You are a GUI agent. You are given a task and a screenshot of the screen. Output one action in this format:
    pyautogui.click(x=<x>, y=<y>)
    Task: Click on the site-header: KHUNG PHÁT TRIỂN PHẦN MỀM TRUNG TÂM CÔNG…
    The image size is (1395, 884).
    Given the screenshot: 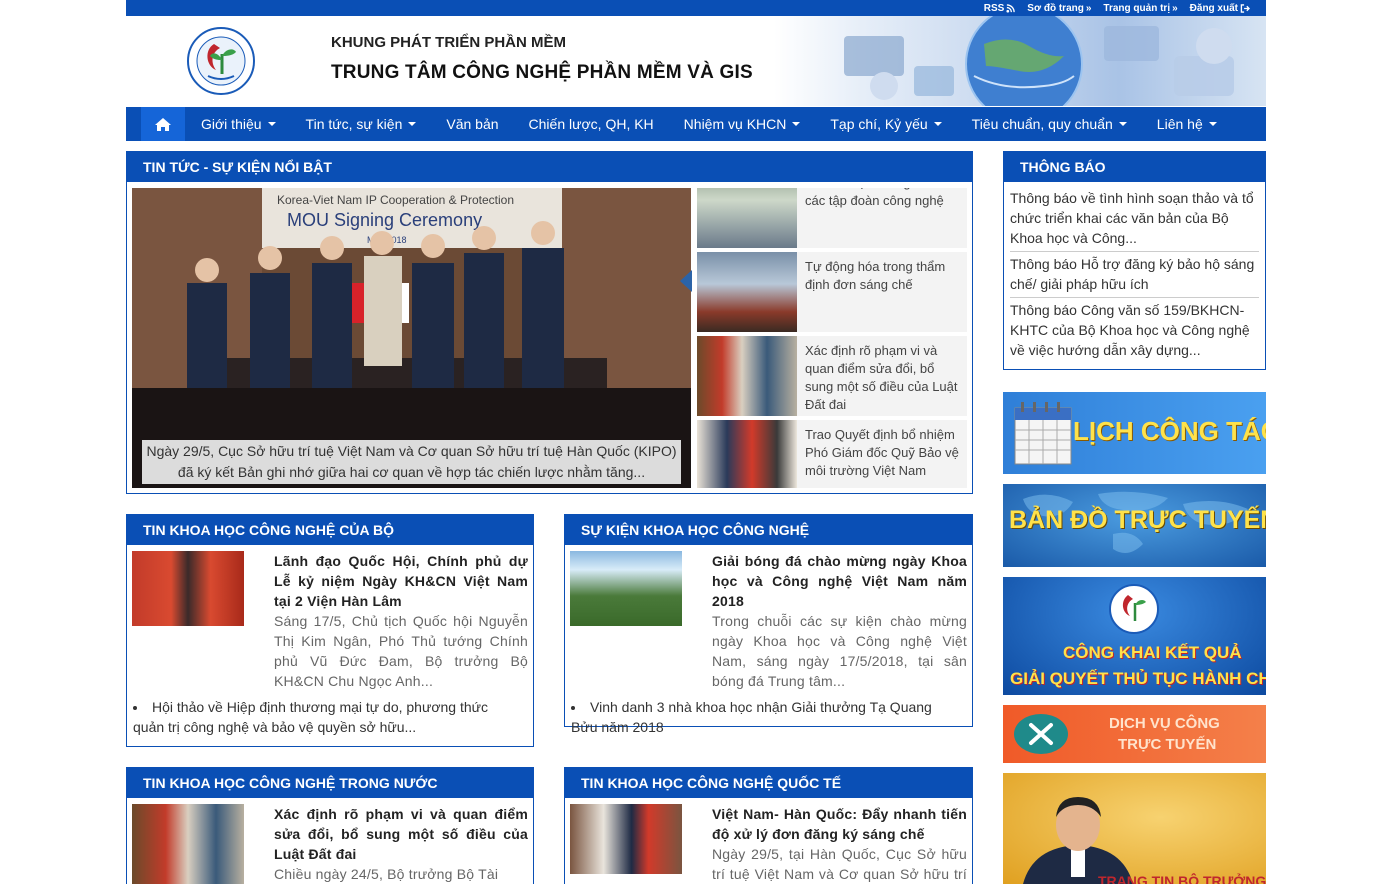 What is the action you would take?
    pyautogui.click(x=696, y=61)
    